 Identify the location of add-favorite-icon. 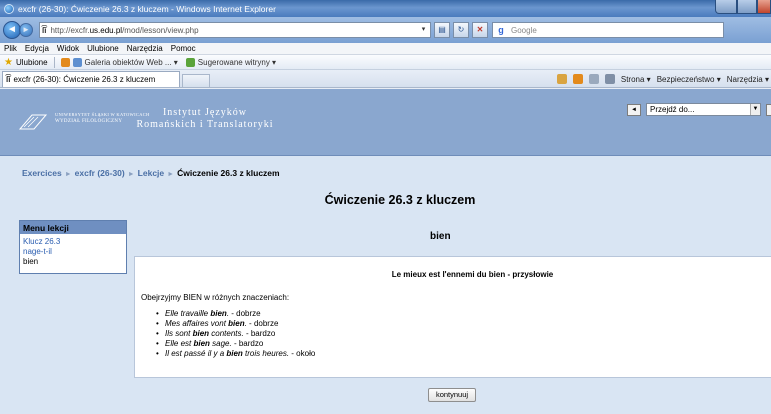
(65, 62).